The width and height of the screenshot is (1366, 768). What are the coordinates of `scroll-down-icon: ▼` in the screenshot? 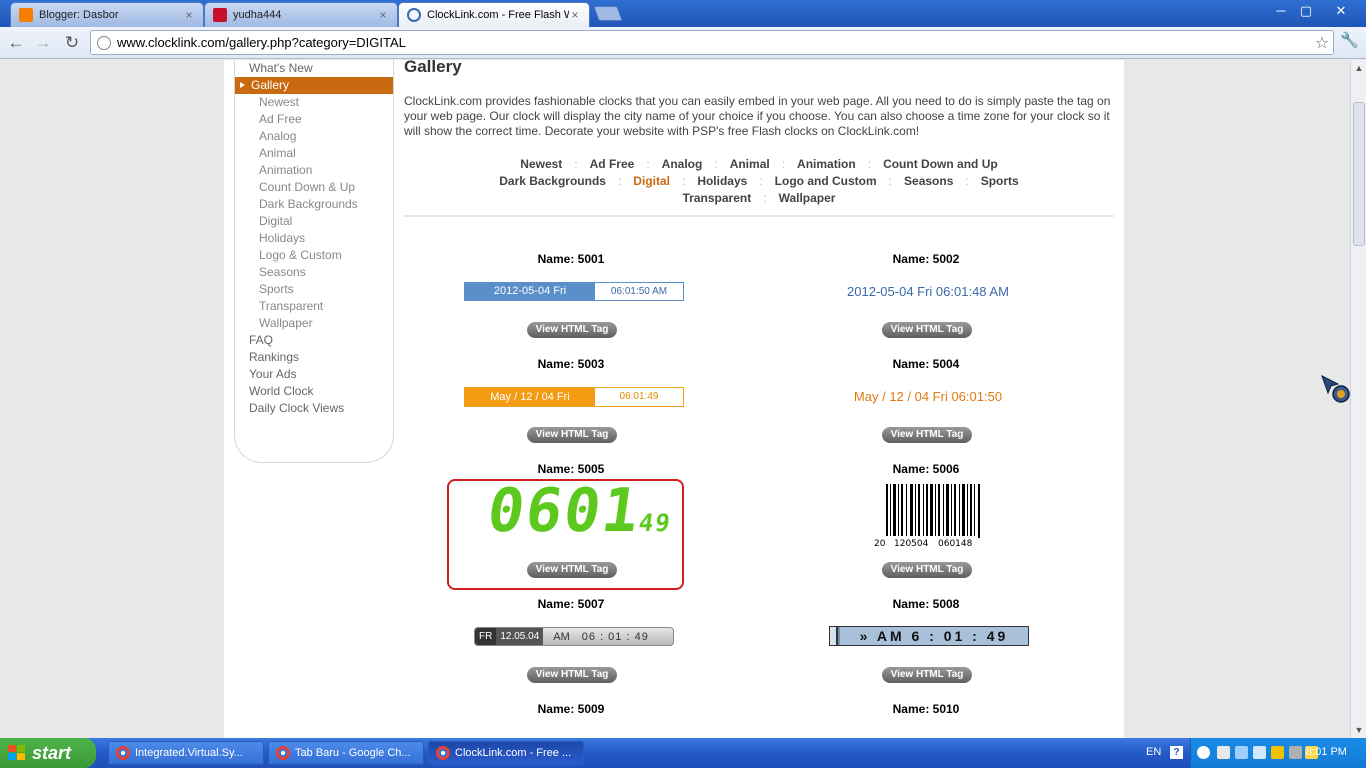 It's located at (1358, 730).